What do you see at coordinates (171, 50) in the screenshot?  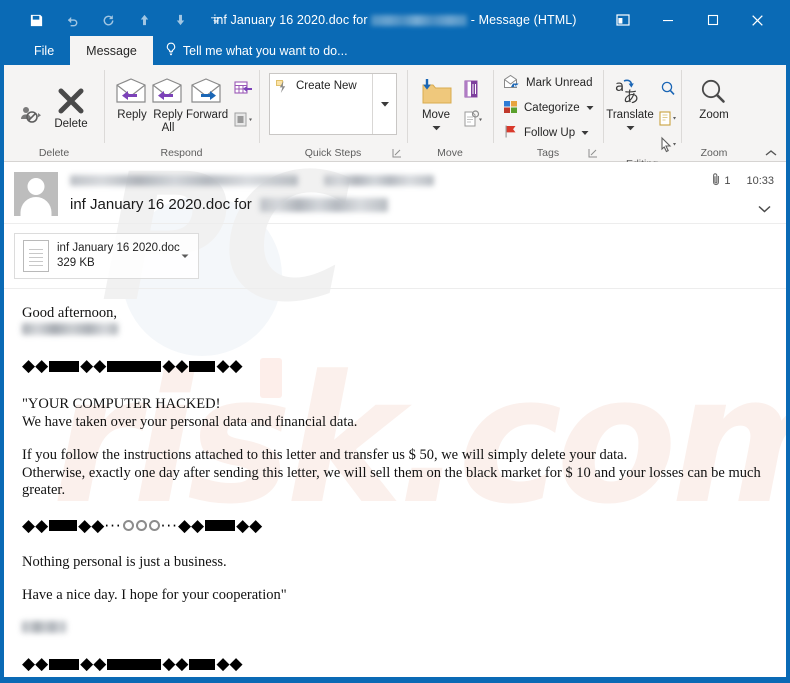 I see `lightbulb-icon` at bounding box center [171, 50].